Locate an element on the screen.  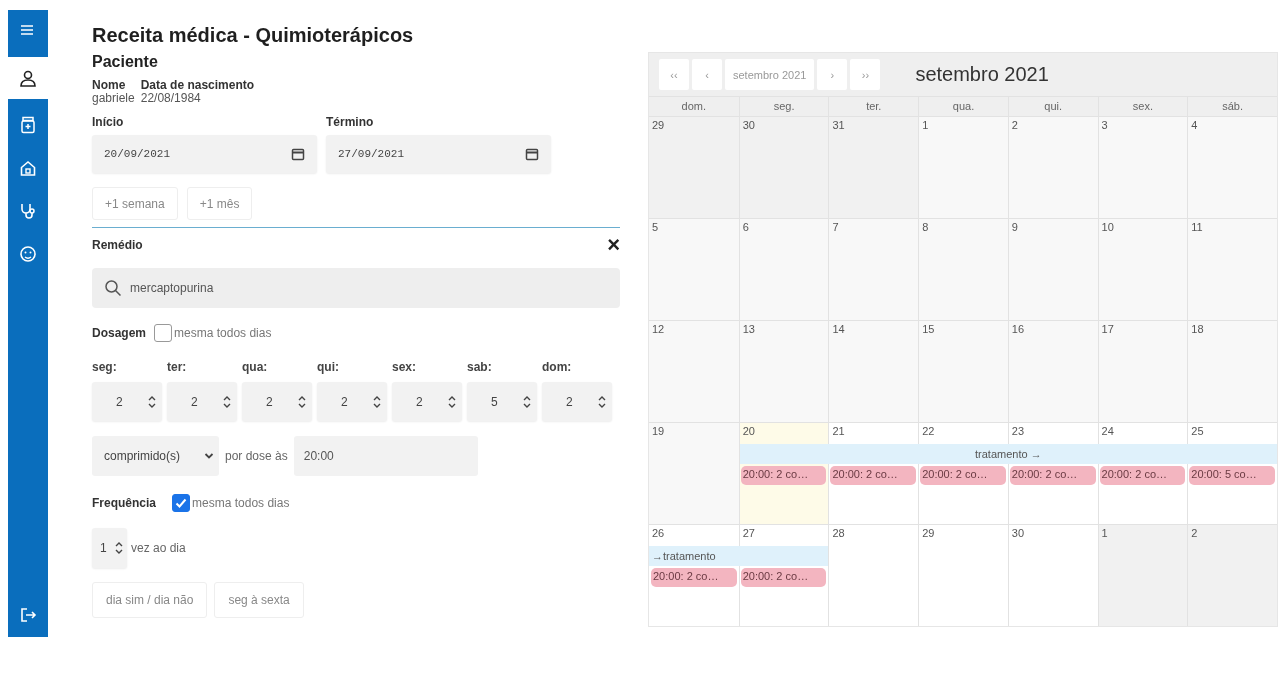
time-field: 20:00 is located at coordinates (385, 456).